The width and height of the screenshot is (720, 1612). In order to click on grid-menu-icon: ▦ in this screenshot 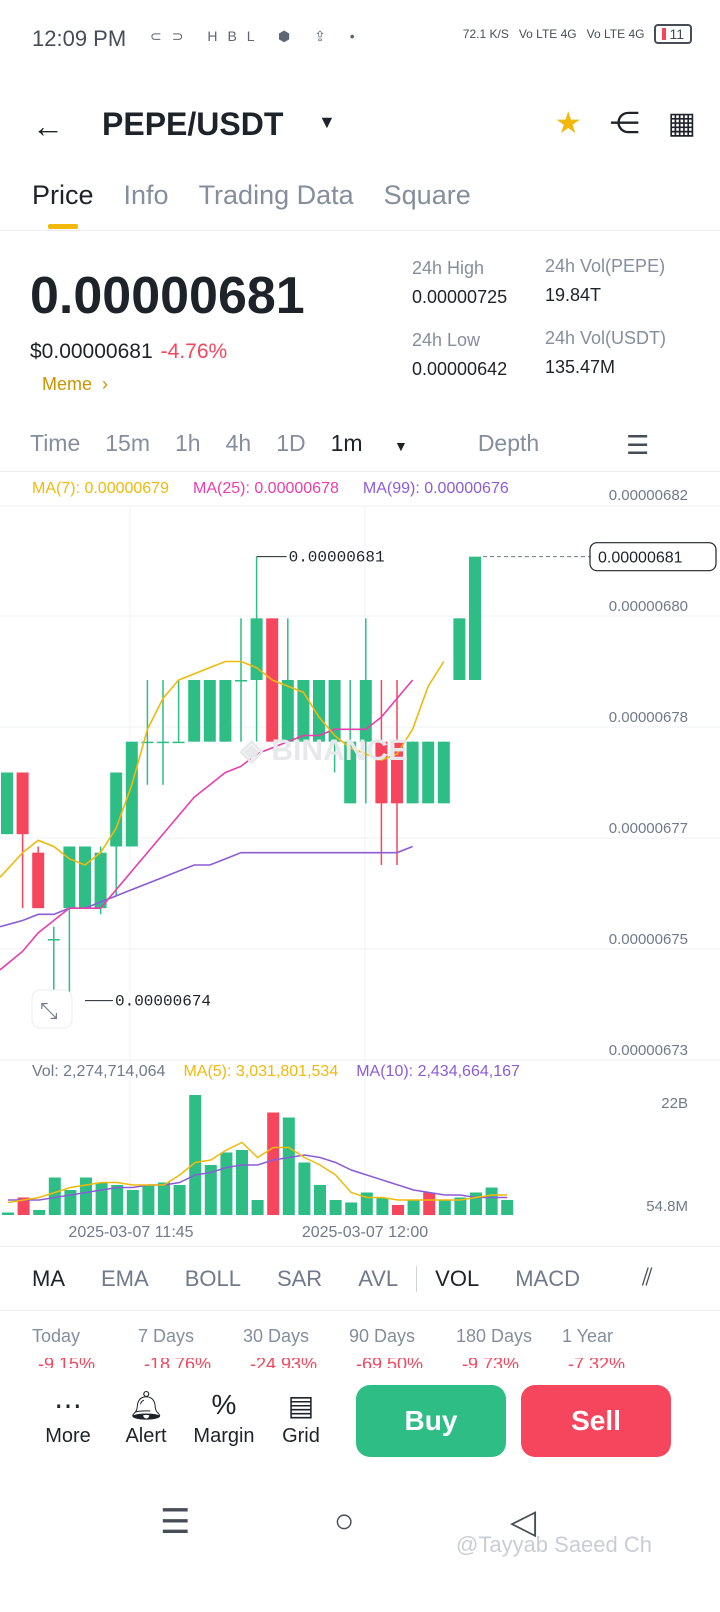, I will do `click(682, 123)`.